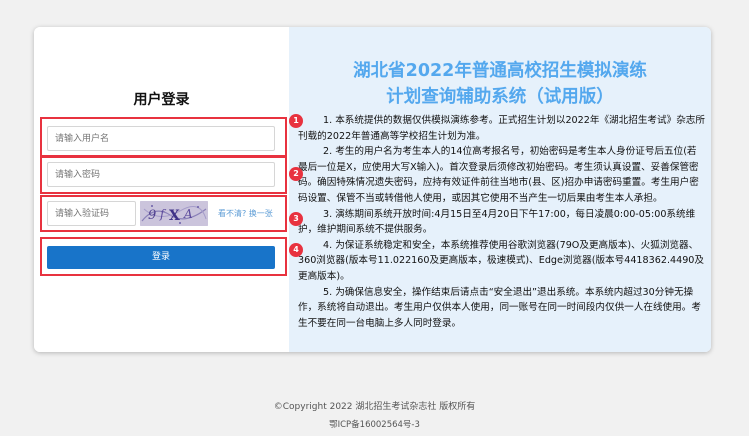  What do you see at coordinates (296, 174) in the screenshot?
I see `annotation-badge-2: 2` at bounding box center [296, 174].